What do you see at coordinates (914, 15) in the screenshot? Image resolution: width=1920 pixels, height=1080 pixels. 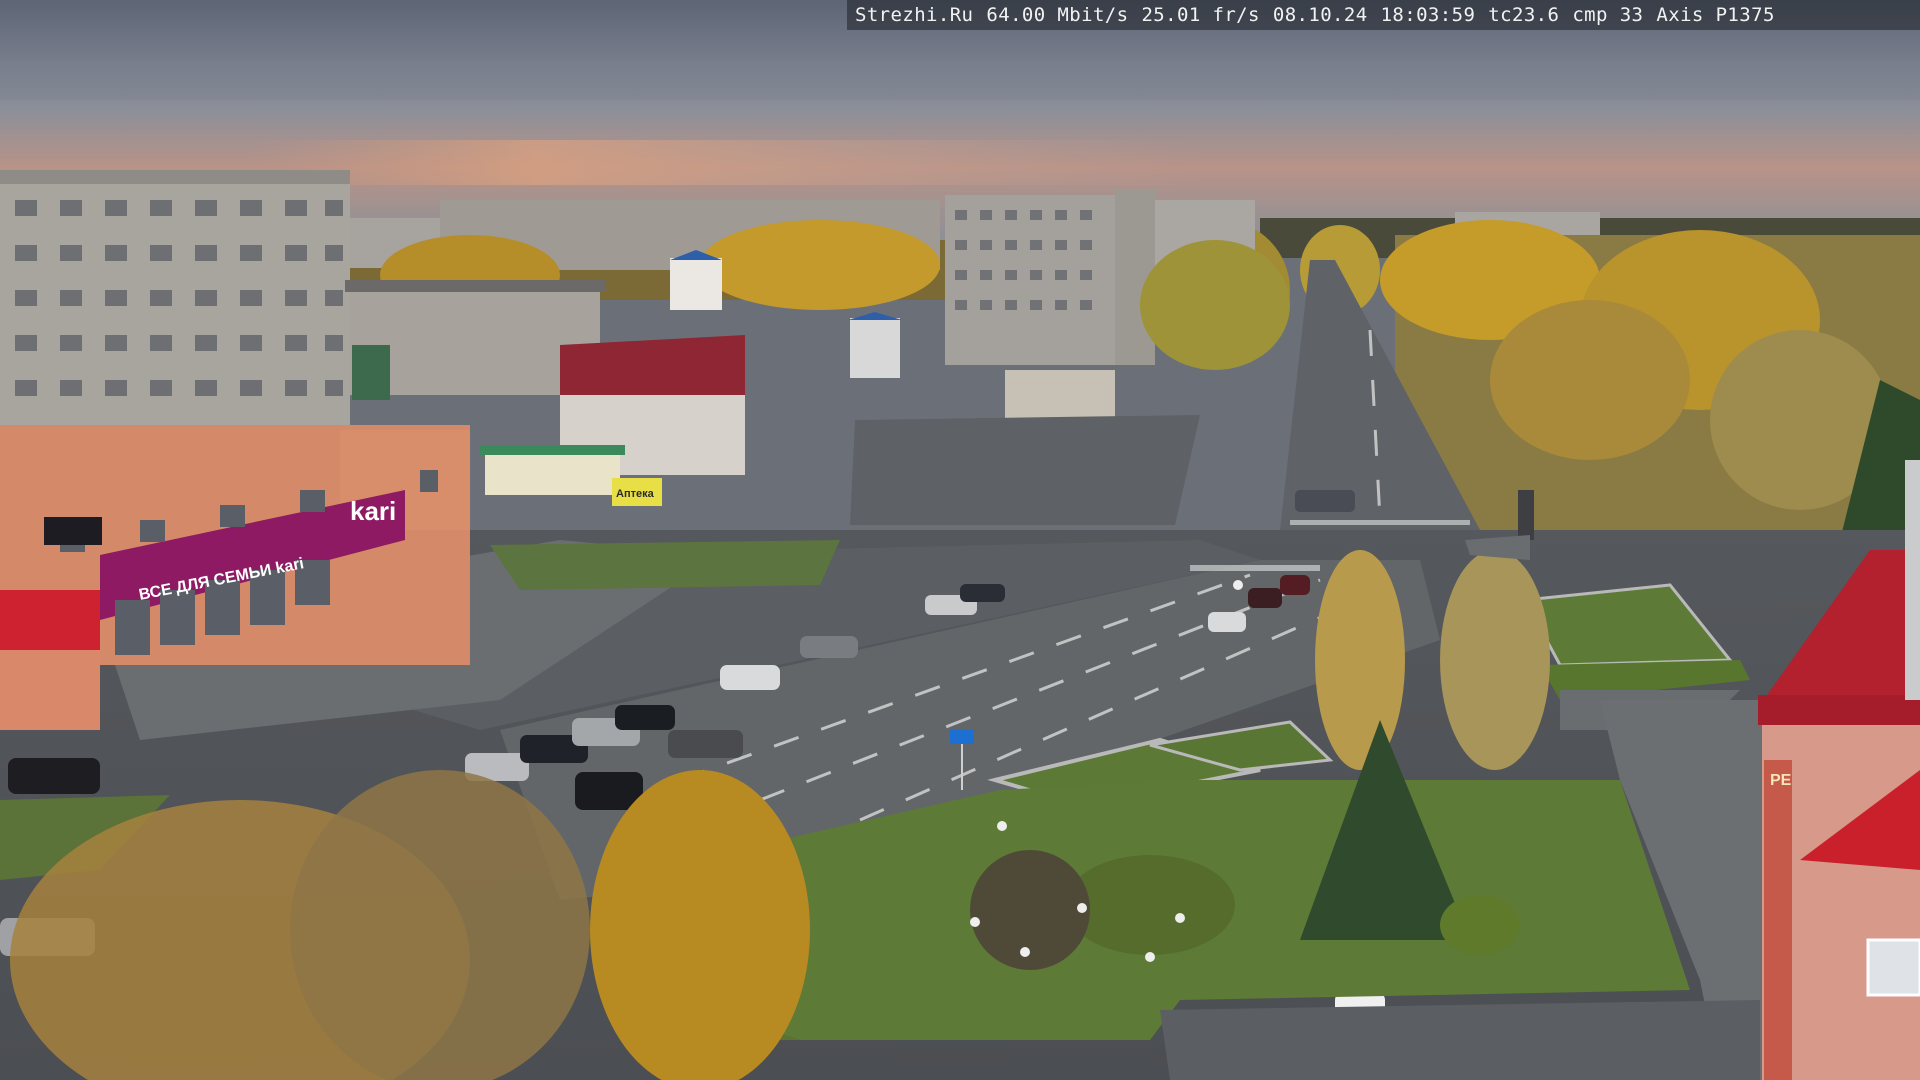 I see `overlay-site: Strezhi.Ru` at bounding box center [914, 15].